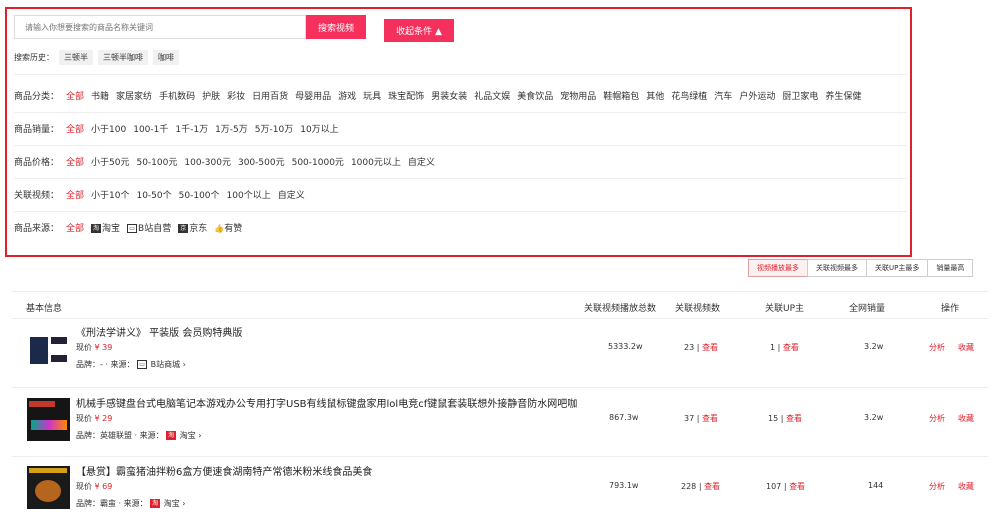 The height and width of the screenshot is (529, 1000). What do you see at coordinates (778, 268) in the screenshot?
I see `sort-most-plays: 视频播放最多` at bounding box center [778, 268].